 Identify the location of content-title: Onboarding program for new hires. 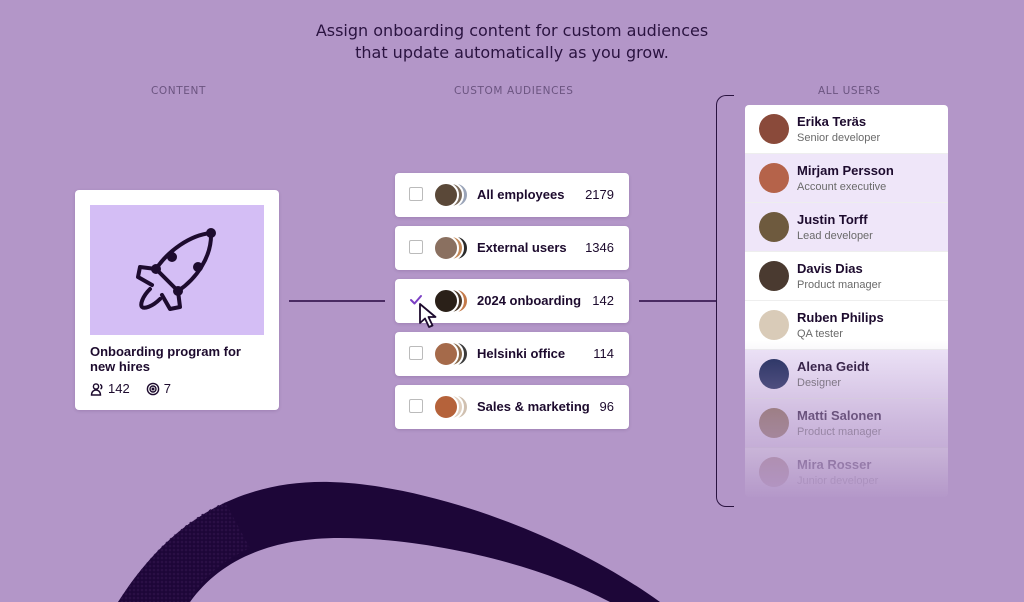
(180, 359).